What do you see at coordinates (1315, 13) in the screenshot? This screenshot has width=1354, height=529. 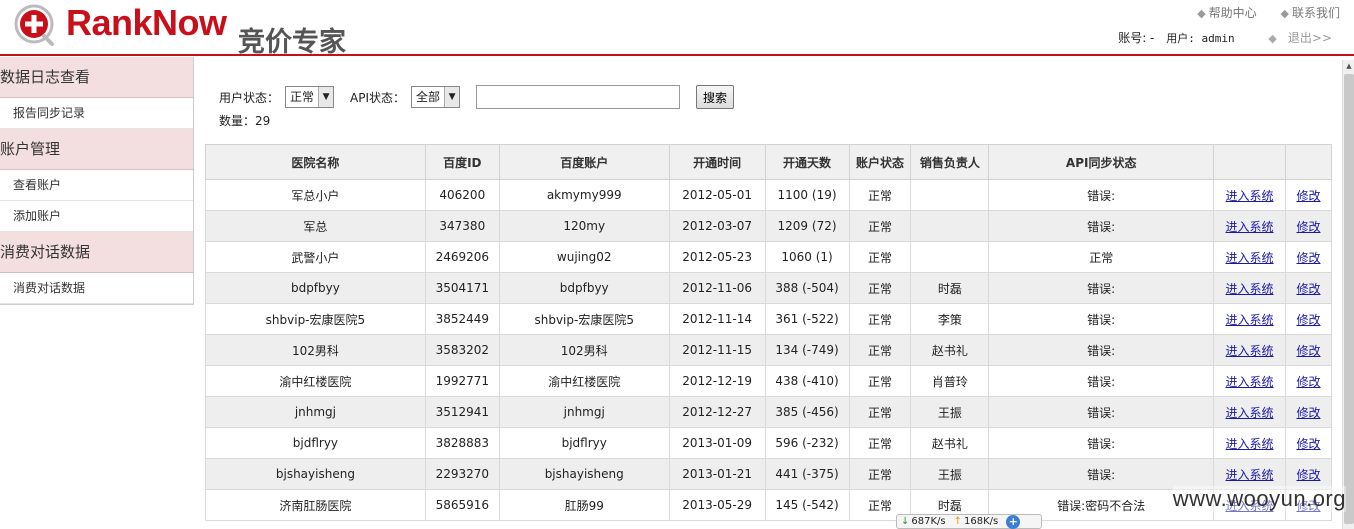 I see `contact-link-label: 联系我们` at bounding box center [1315, 13].